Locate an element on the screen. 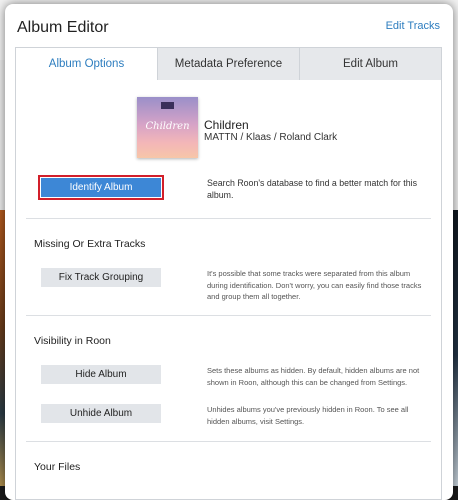 This screenshot has width=458, height=500. tab-edit-album: Edit Album is located at coordinates (370, 64).